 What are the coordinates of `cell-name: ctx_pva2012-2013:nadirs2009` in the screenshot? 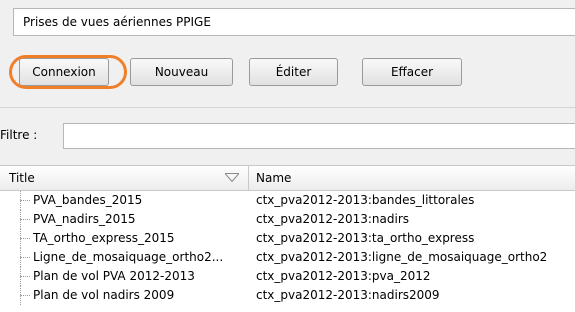 It's located at (348, 295).